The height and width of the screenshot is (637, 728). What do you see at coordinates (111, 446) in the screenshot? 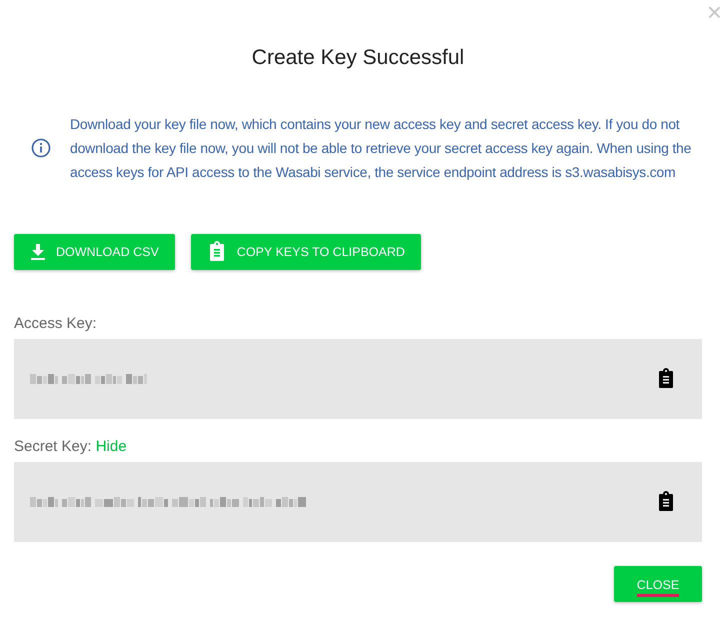
I see `hide-link: Hide` at bounding box center [111, 446].